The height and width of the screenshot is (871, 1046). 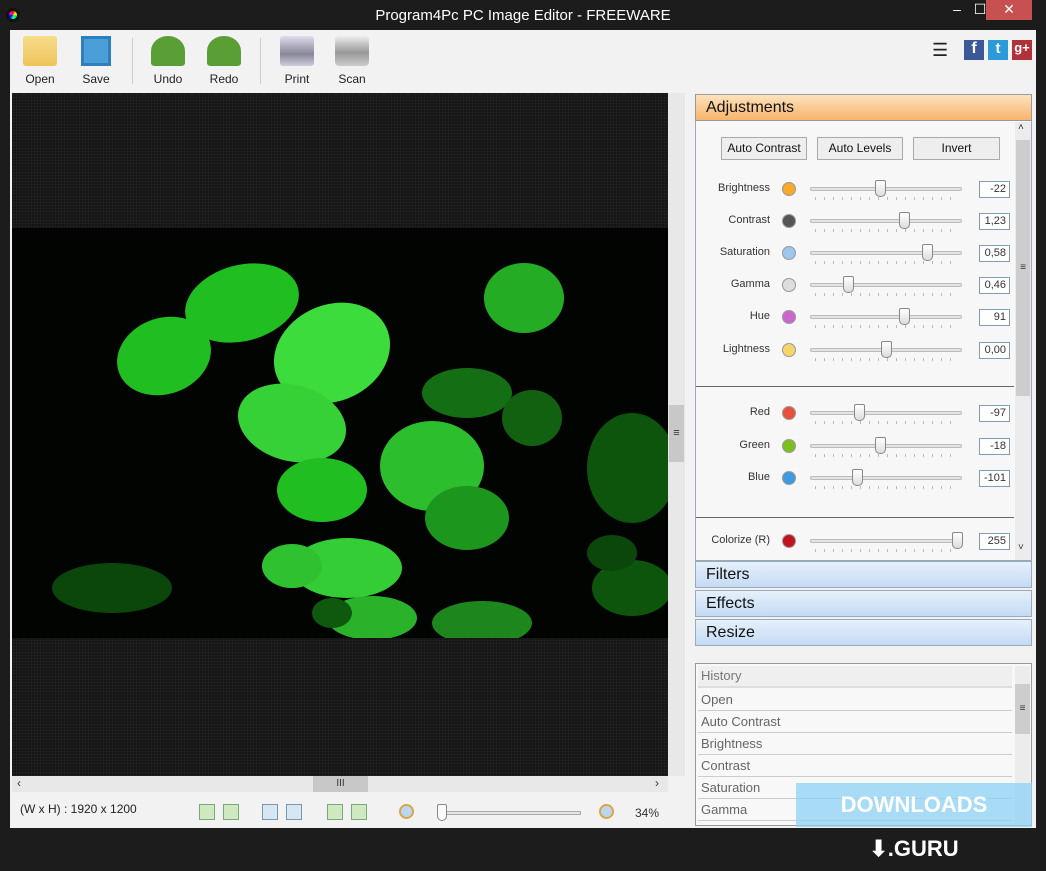 I want to click on flip-horizontal-icon, so click(x=294, y=812).